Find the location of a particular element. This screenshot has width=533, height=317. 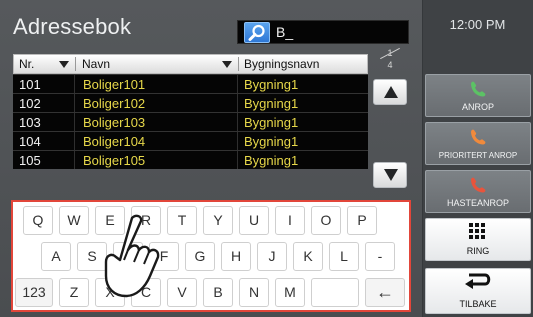

key-x: X is located at coordinates (110, 292).